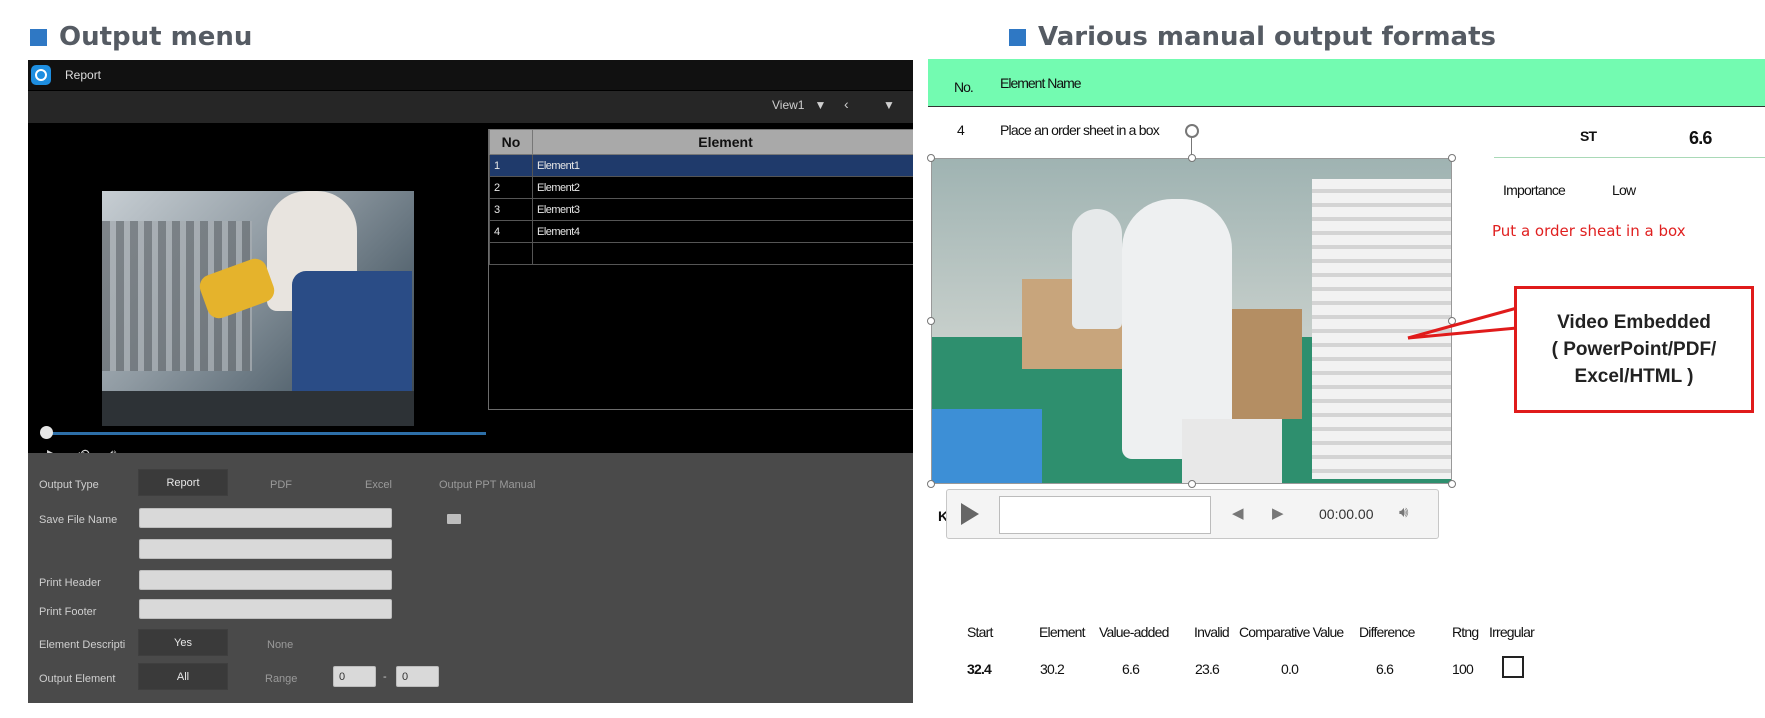 This screenshot has width=1765, height=718. I want to click on section-title-text: Output menu, so click(156, 37).